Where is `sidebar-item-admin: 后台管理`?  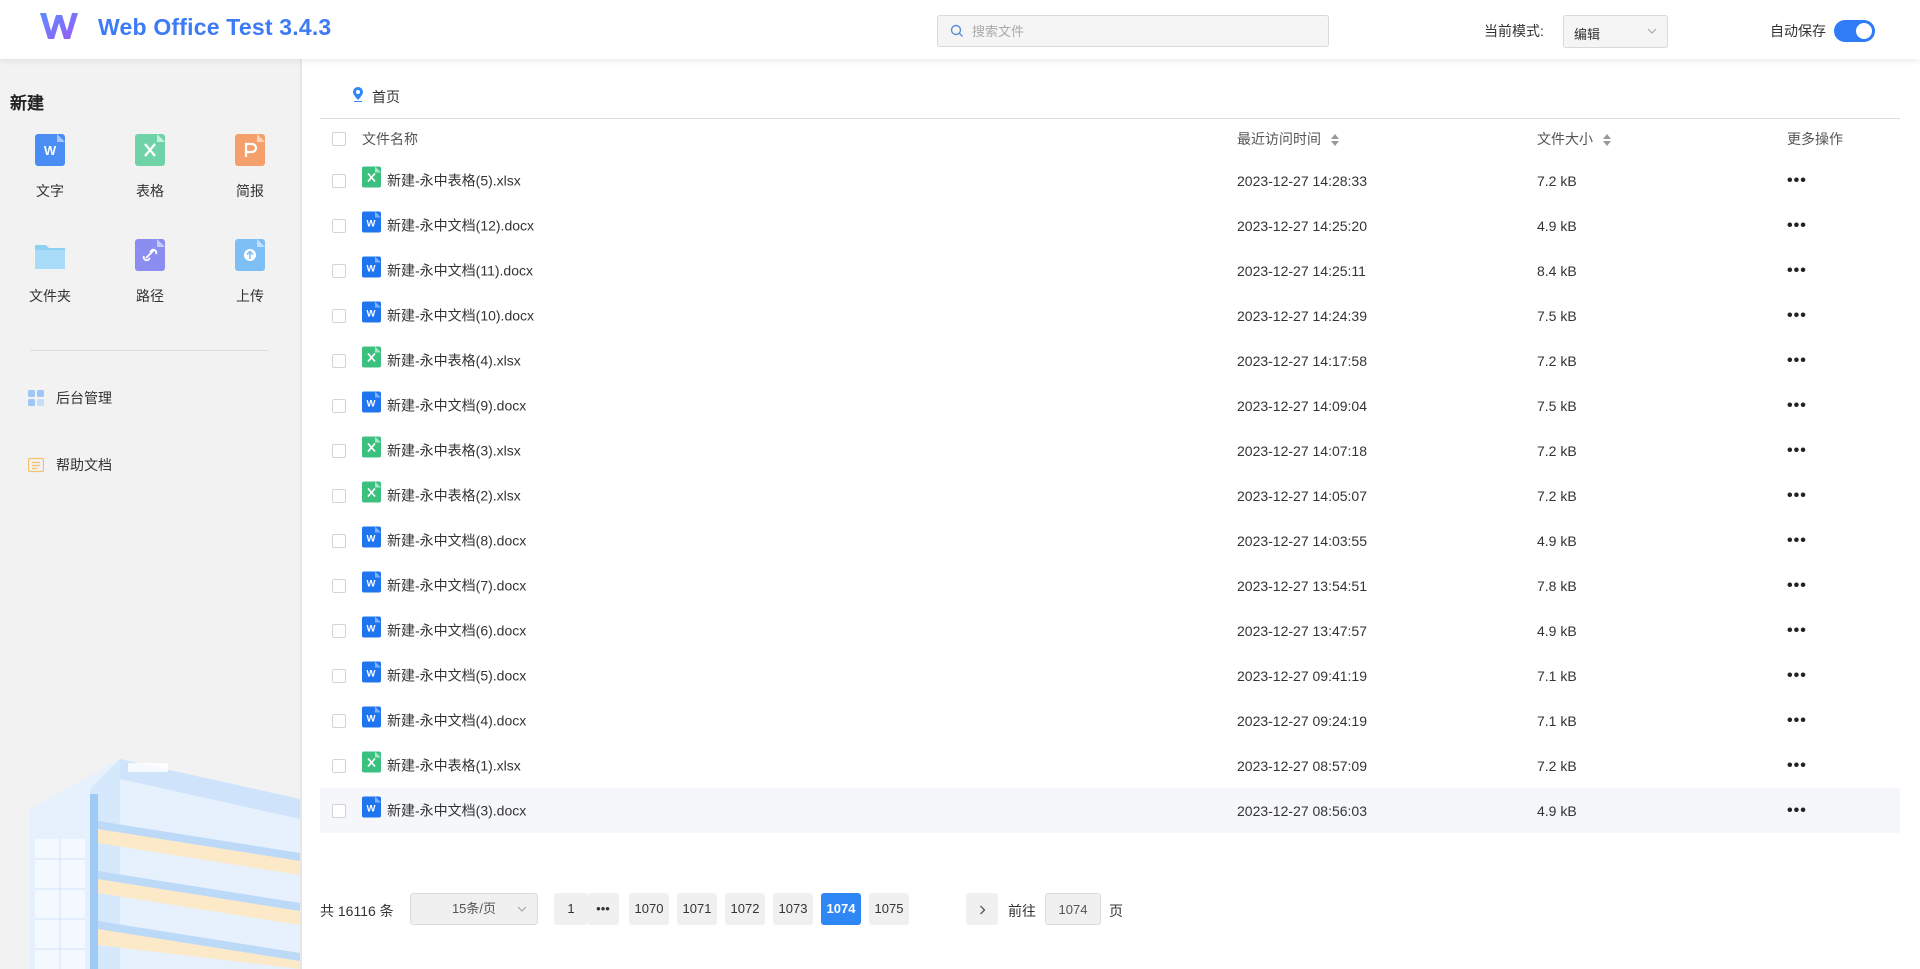
sidebar-item-admin: 后台管理 is located at coordinates (70, 398).